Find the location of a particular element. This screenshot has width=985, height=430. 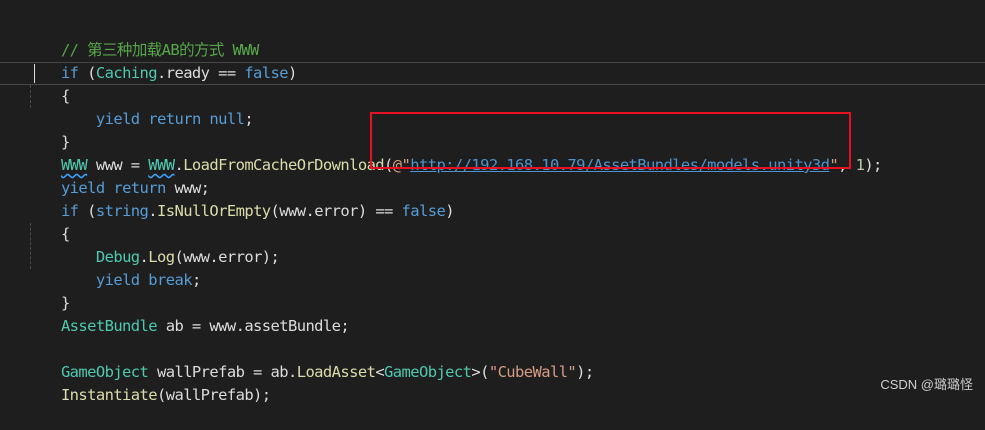

code-line-comment: // 第三种加载AB的方式 WWW is located at coordinates (142, 37).